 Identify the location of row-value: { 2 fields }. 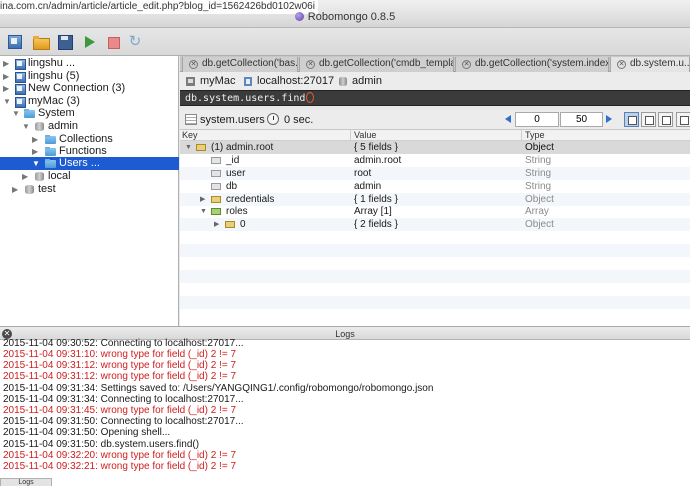
(376, 224).